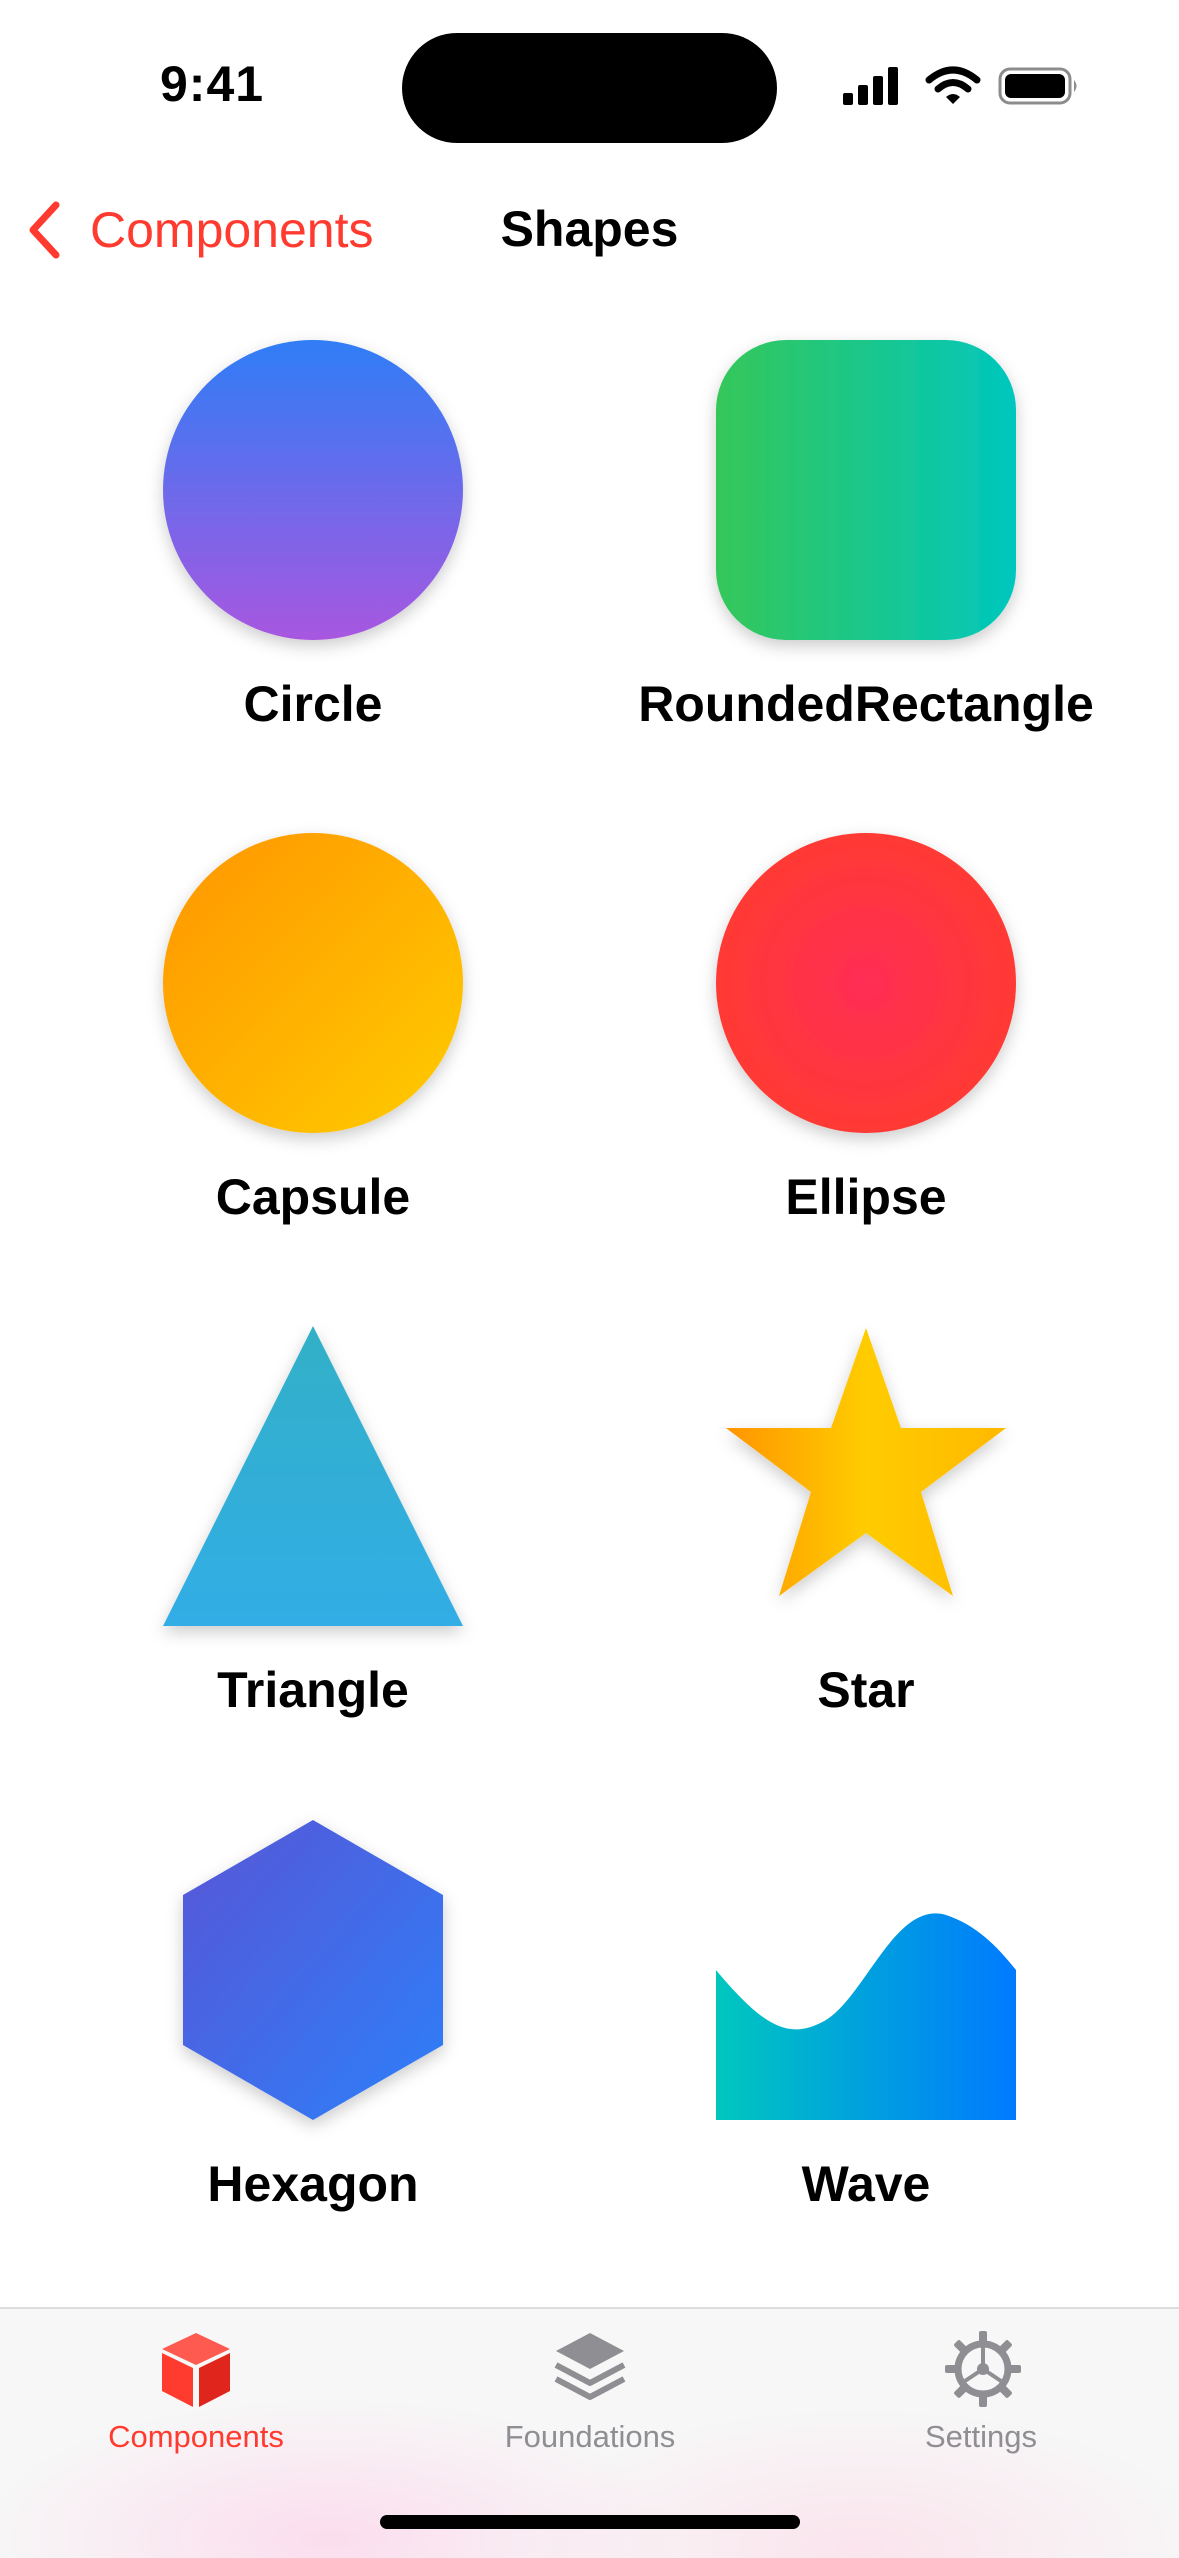  I want to click on tab-label: Components, so click(196, 2436).